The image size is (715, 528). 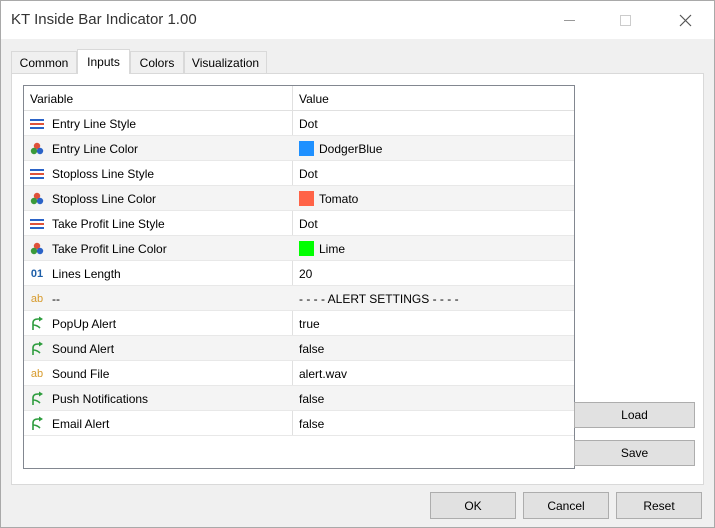 What do you see at coordinates (103, 174) in the screenshot?
I see `row-variable: Stoploss Line Style` at bounding box center [103, 174].